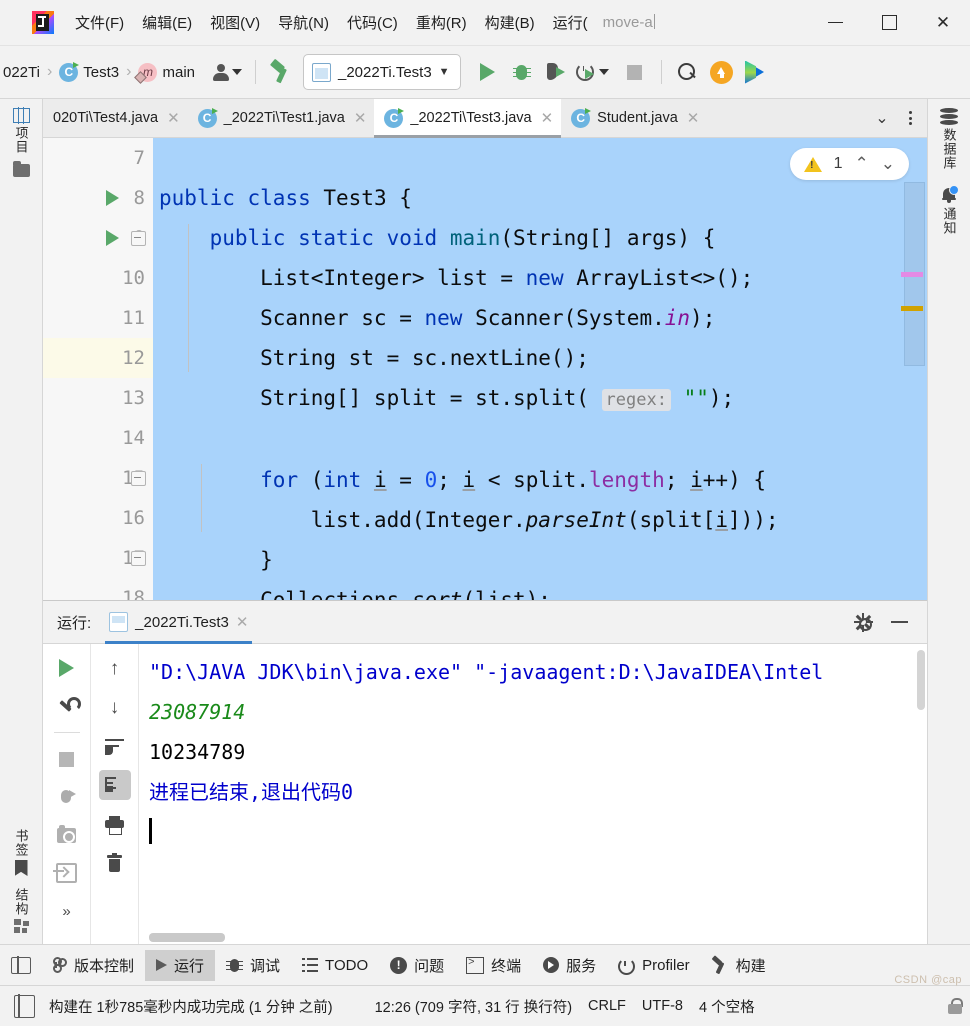  I want to click on bottom-tab-version-control-label: 版本控制, so click(104, 966).